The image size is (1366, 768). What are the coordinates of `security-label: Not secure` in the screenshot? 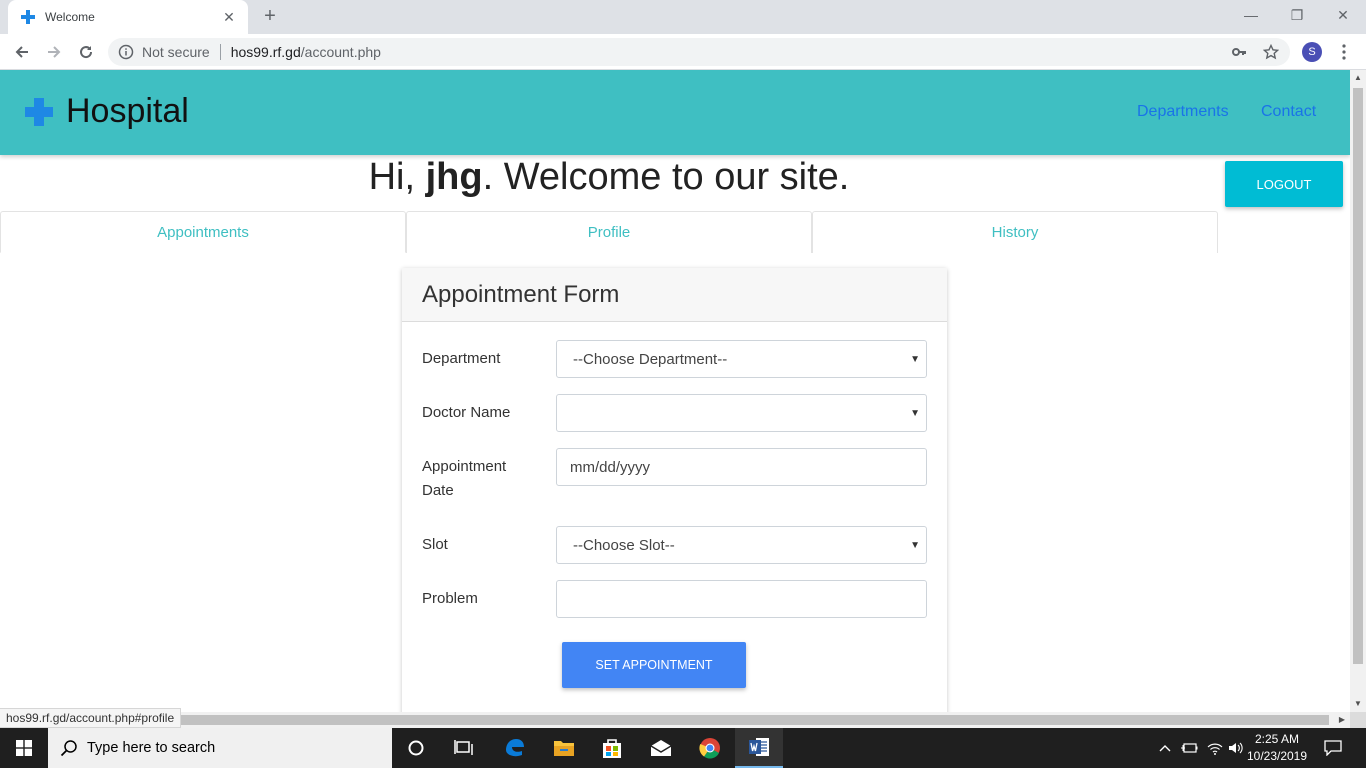 It's located at (176, 52).